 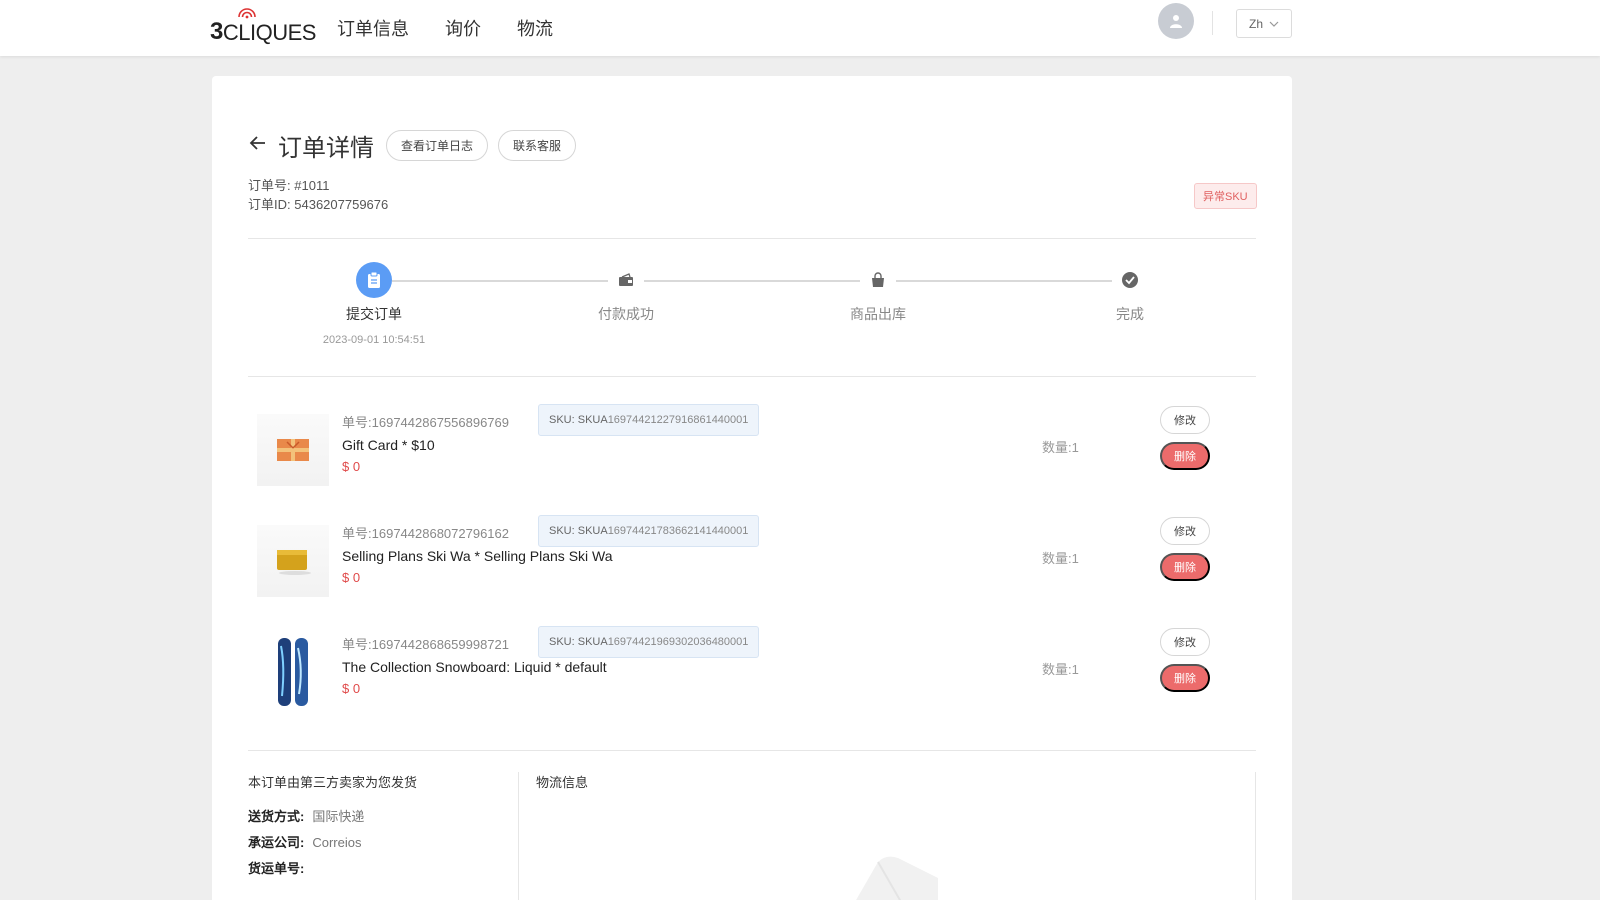 I want to click on shipping-method-row: 送货方式: 国际快递, so click(x=306, y=816).